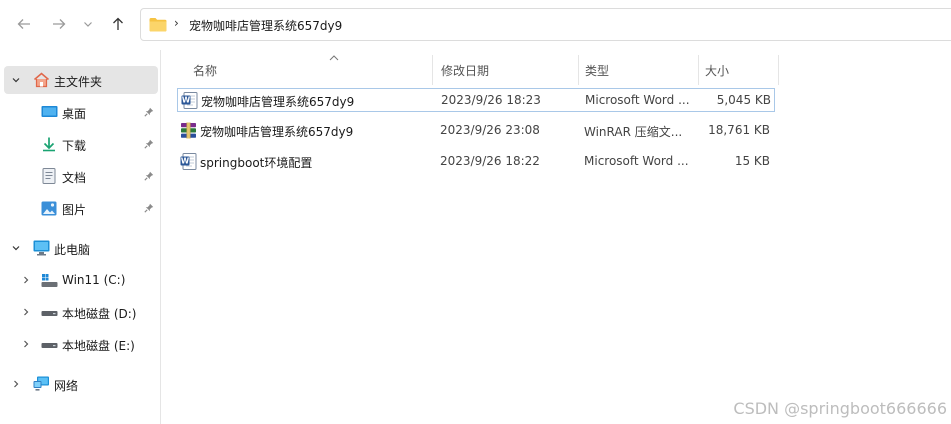  What do you see at coordinates (74, 146) in the screenshot?
I see `sidebar-item-label: 下载` at bounding box center [74, 146].